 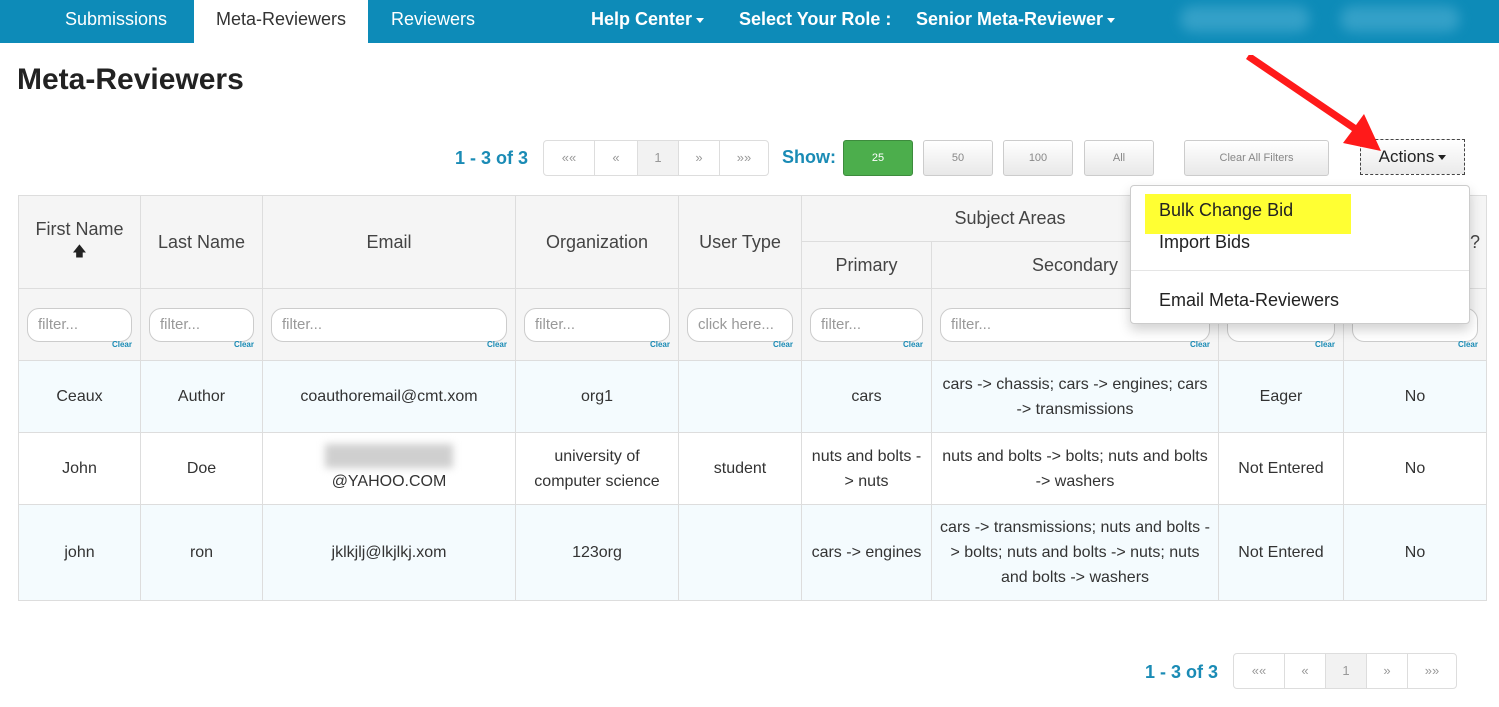 What do you see at coordinates (1300, 270) in the screenshot?
I see `menu-divider` at bounding box center [1300, 270].